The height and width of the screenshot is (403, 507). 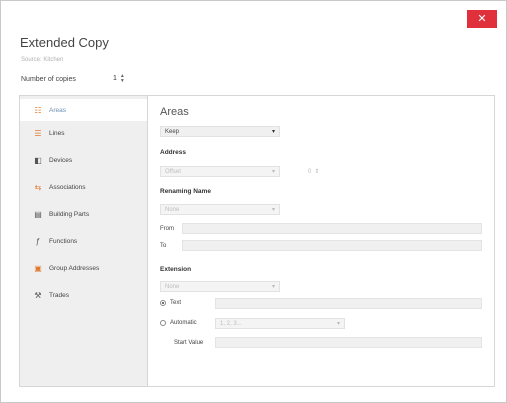 I want to click on stepper-arrows-icon: ⇕, so click(x=316, y=171).